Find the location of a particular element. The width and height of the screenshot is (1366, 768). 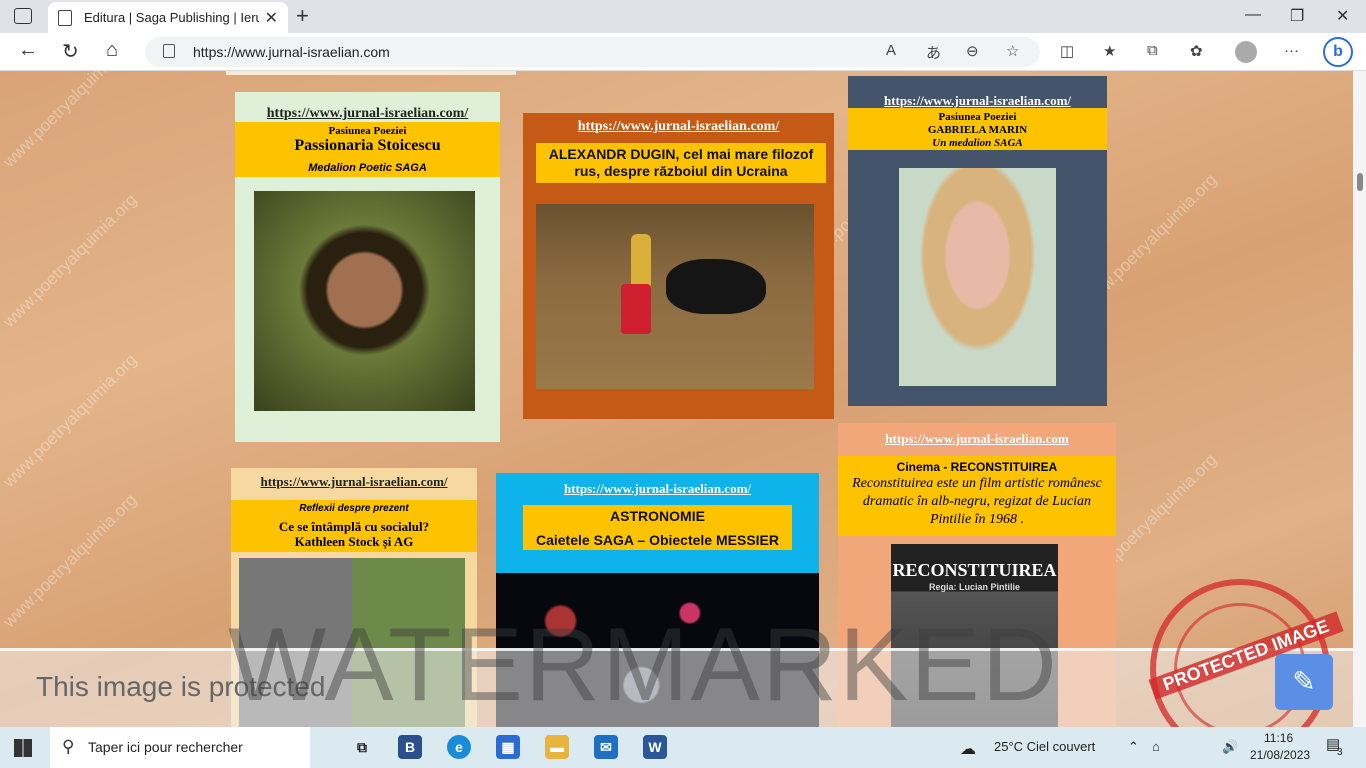

restore-icon: ❐ is located at coordinates (1297, 16).